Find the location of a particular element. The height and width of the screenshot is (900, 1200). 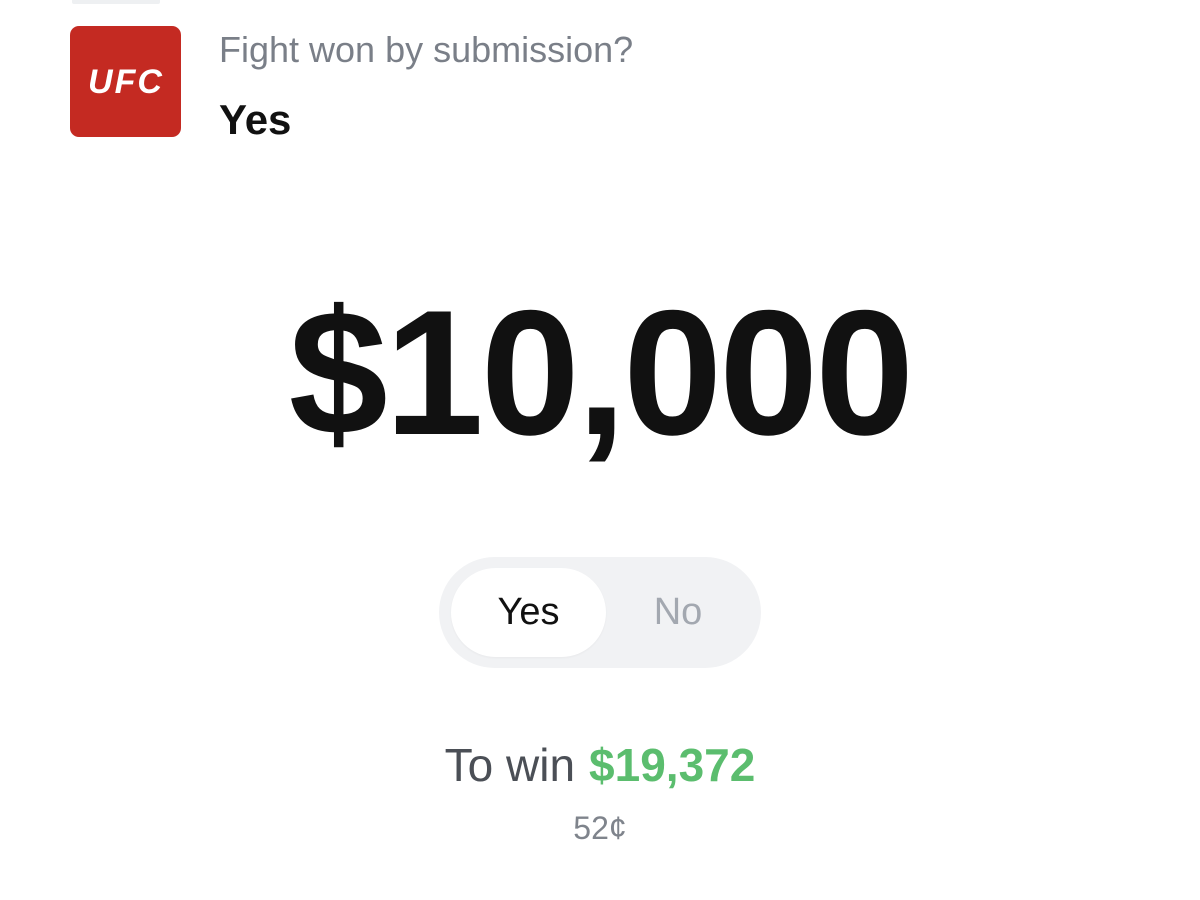

ufc-logo-text: UFC is located at coordinates (126, 82).